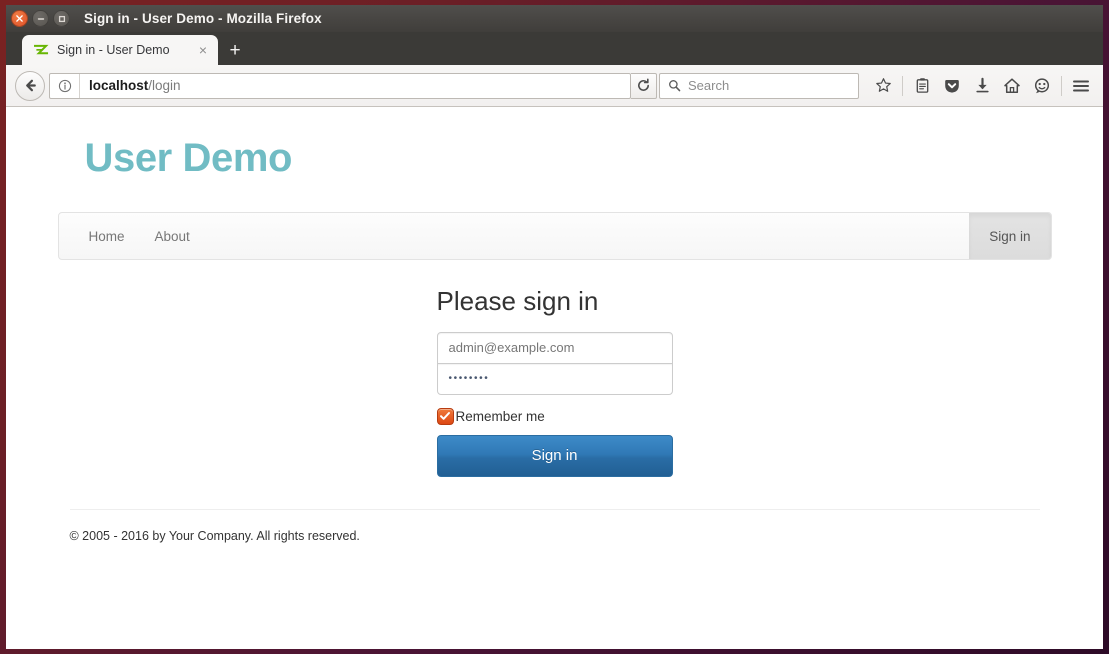 This screenshot has width=1109, height=654. I want to click on tab-title: Sign in - User Demo, so click(113, 50).